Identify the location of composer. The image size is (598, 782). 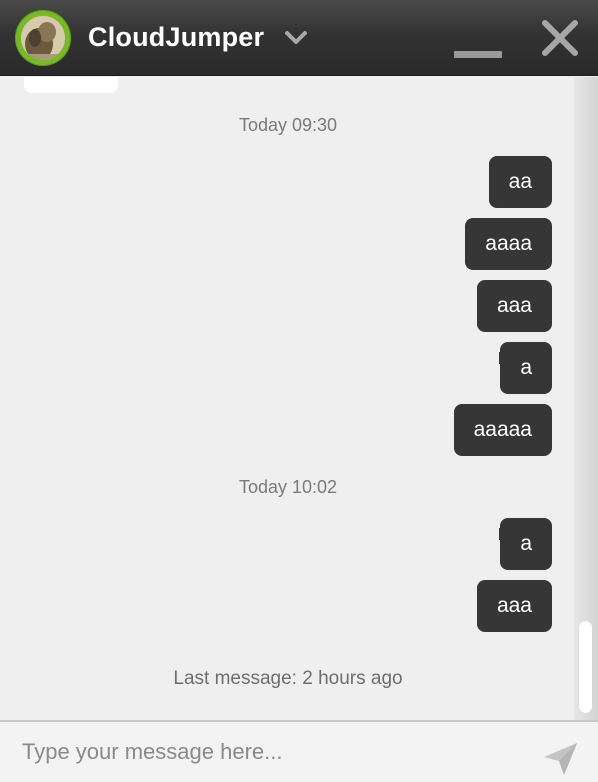
(299, 751).